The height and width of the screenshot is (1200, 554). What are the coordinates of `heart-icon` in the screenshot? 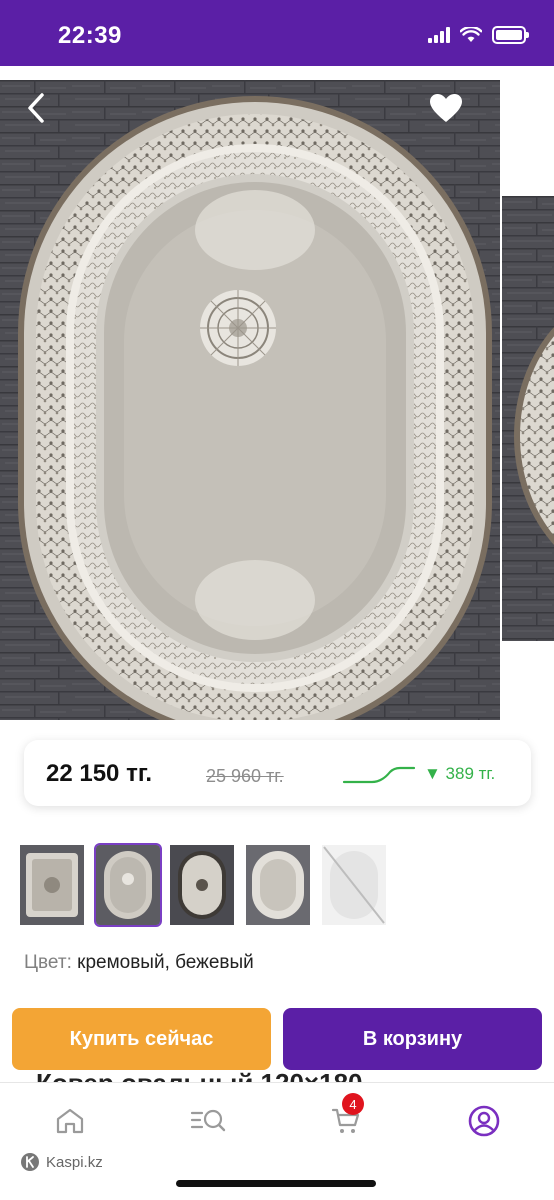 It's located at (446, 108).